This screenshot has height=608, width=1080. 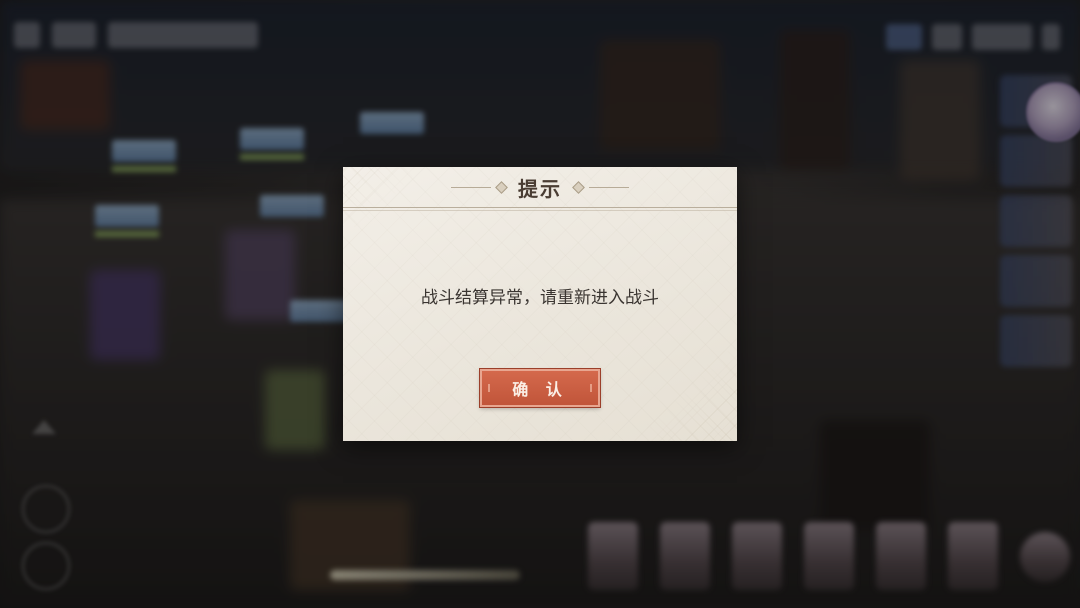 What do you see at coordinates (692, 396) in the screenshot?
I see `decorative-pattern` at bounding box center [692, 396].